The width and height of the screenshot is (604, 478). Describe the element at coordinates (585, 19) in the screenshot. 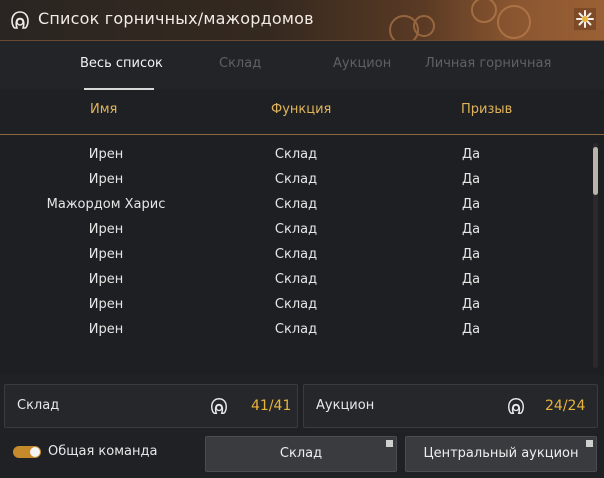

I see `flower-close-icon` at that location.